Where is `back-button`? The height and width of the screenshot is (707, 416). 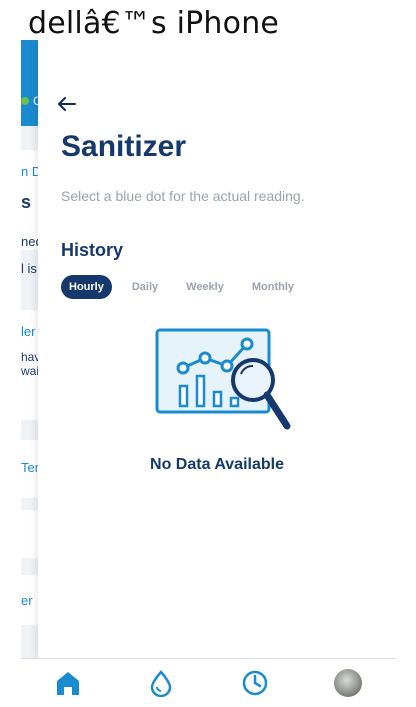
back-button is located at coordinates (73, 104).